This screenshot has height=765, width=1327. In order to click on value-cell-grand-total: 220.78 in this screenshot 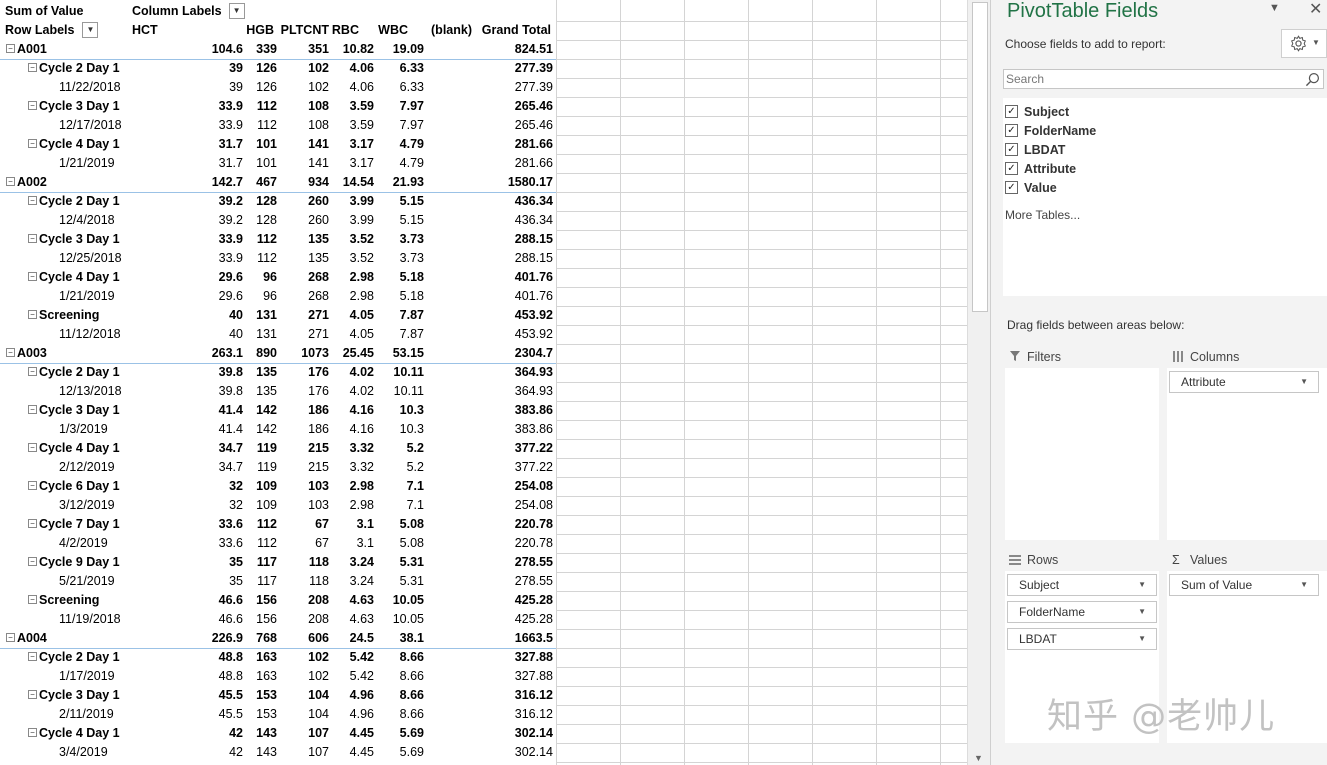, I will do `click(523, 543)`.